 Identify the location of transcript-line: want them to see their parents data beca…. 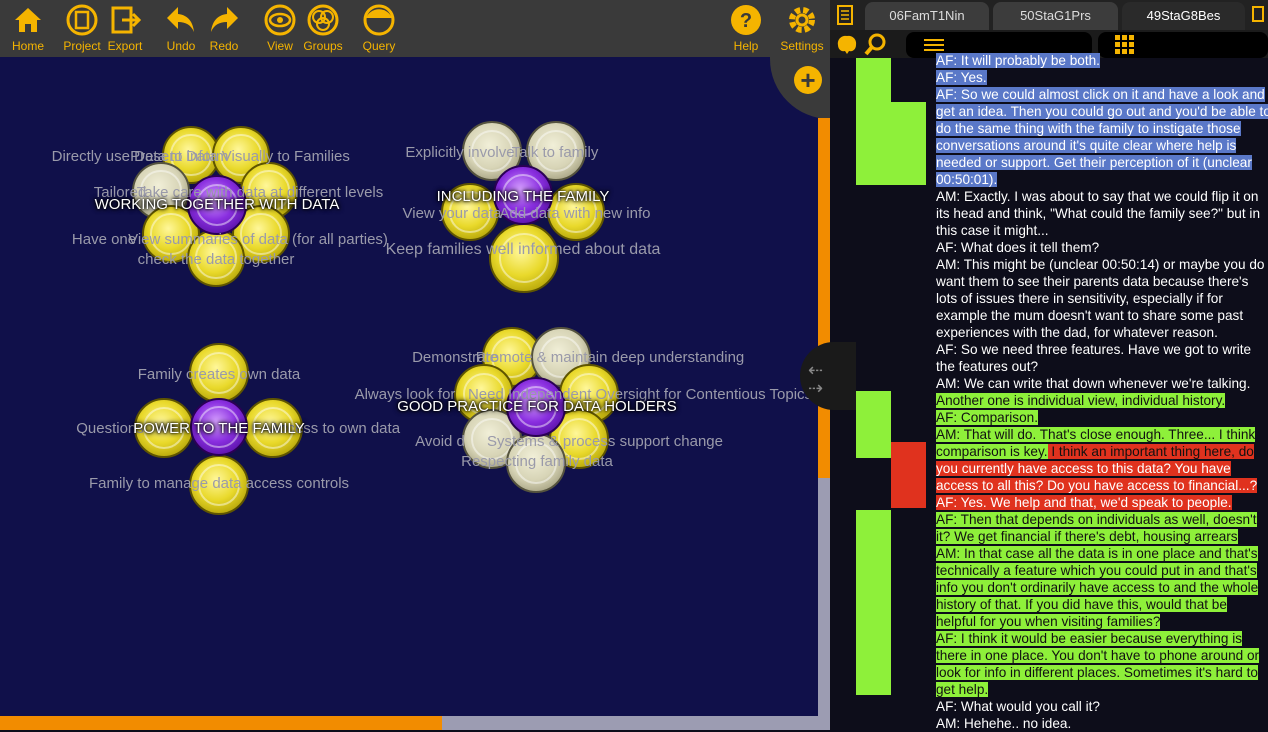
(1092, 281).